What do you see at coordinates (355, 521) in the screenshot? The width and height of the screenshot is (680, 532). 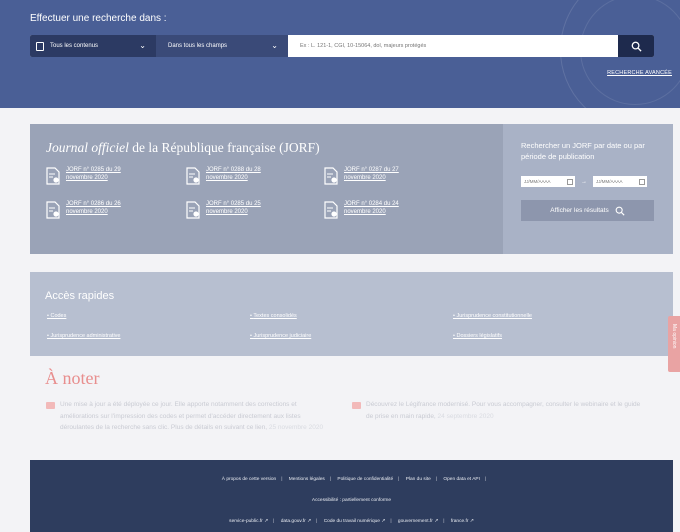 I see `footer-link-code-travail: Code du travail numérique ↗` at bounding box center [355, 521].